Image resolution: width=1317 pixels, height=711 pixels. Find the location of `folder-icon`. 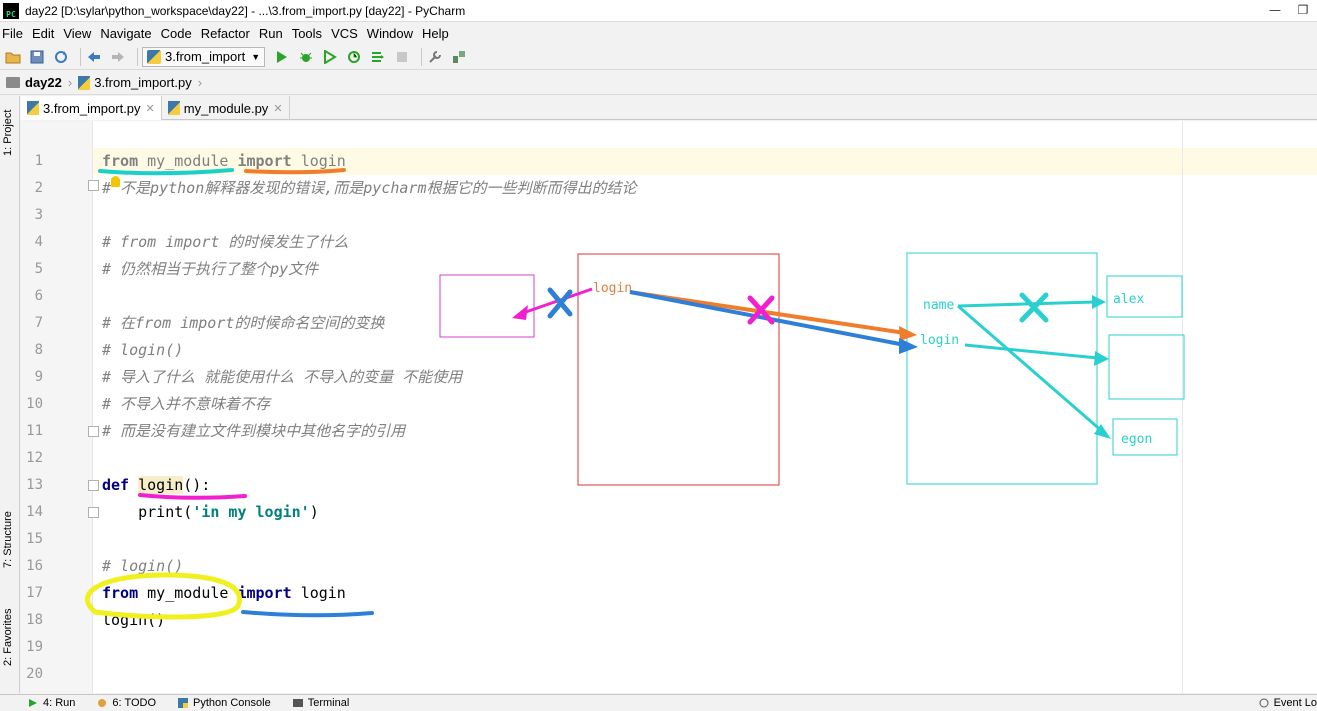

folder-icon is located at coordinates (13, 82).